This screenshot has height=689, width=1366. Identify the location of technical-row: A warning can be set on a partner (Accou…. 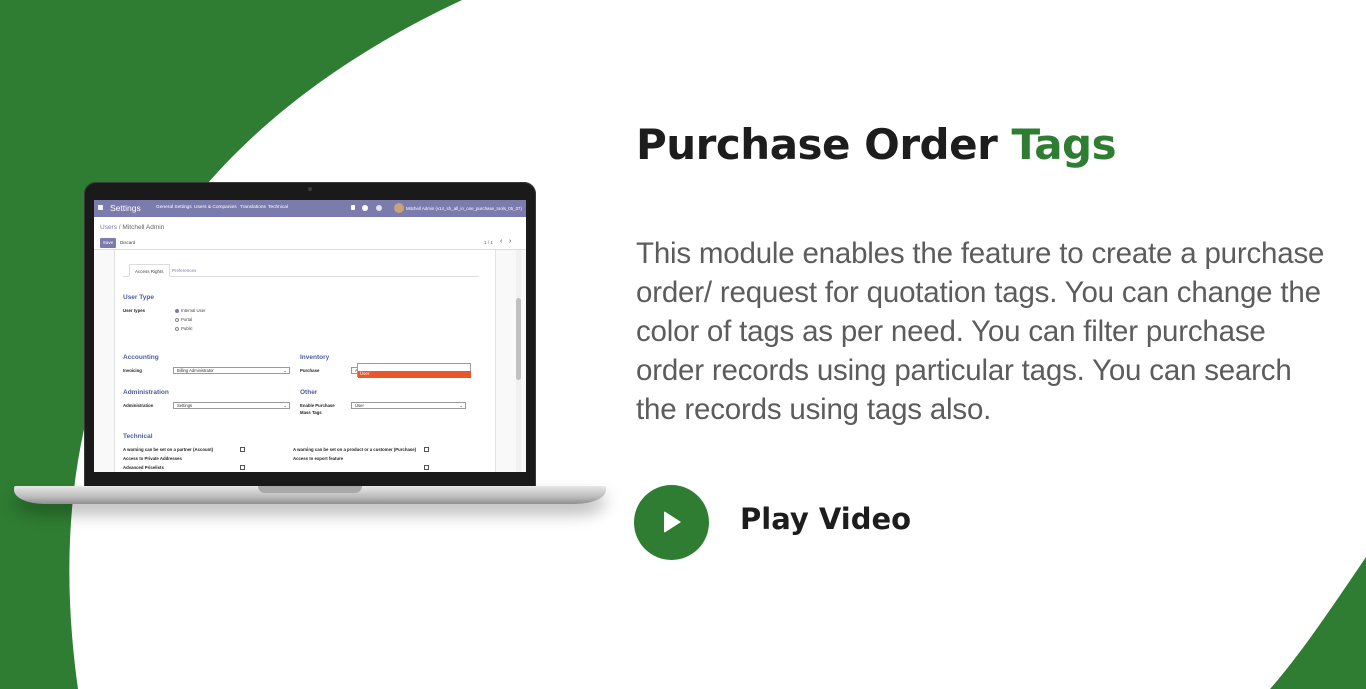
(168, 449).